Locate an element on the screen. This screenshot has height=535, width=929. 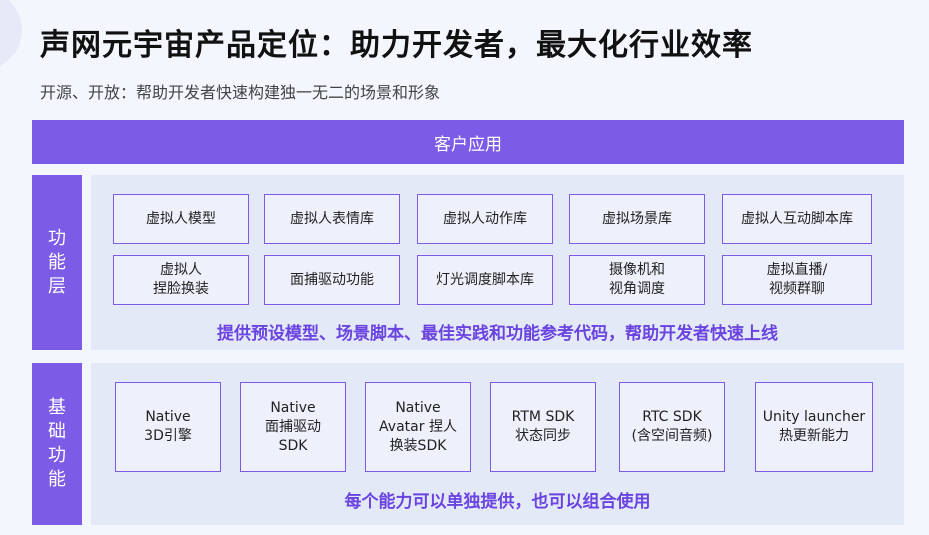
base-capability-box: RTC SDK (含空间音频) is located at coordinates (672, 427).